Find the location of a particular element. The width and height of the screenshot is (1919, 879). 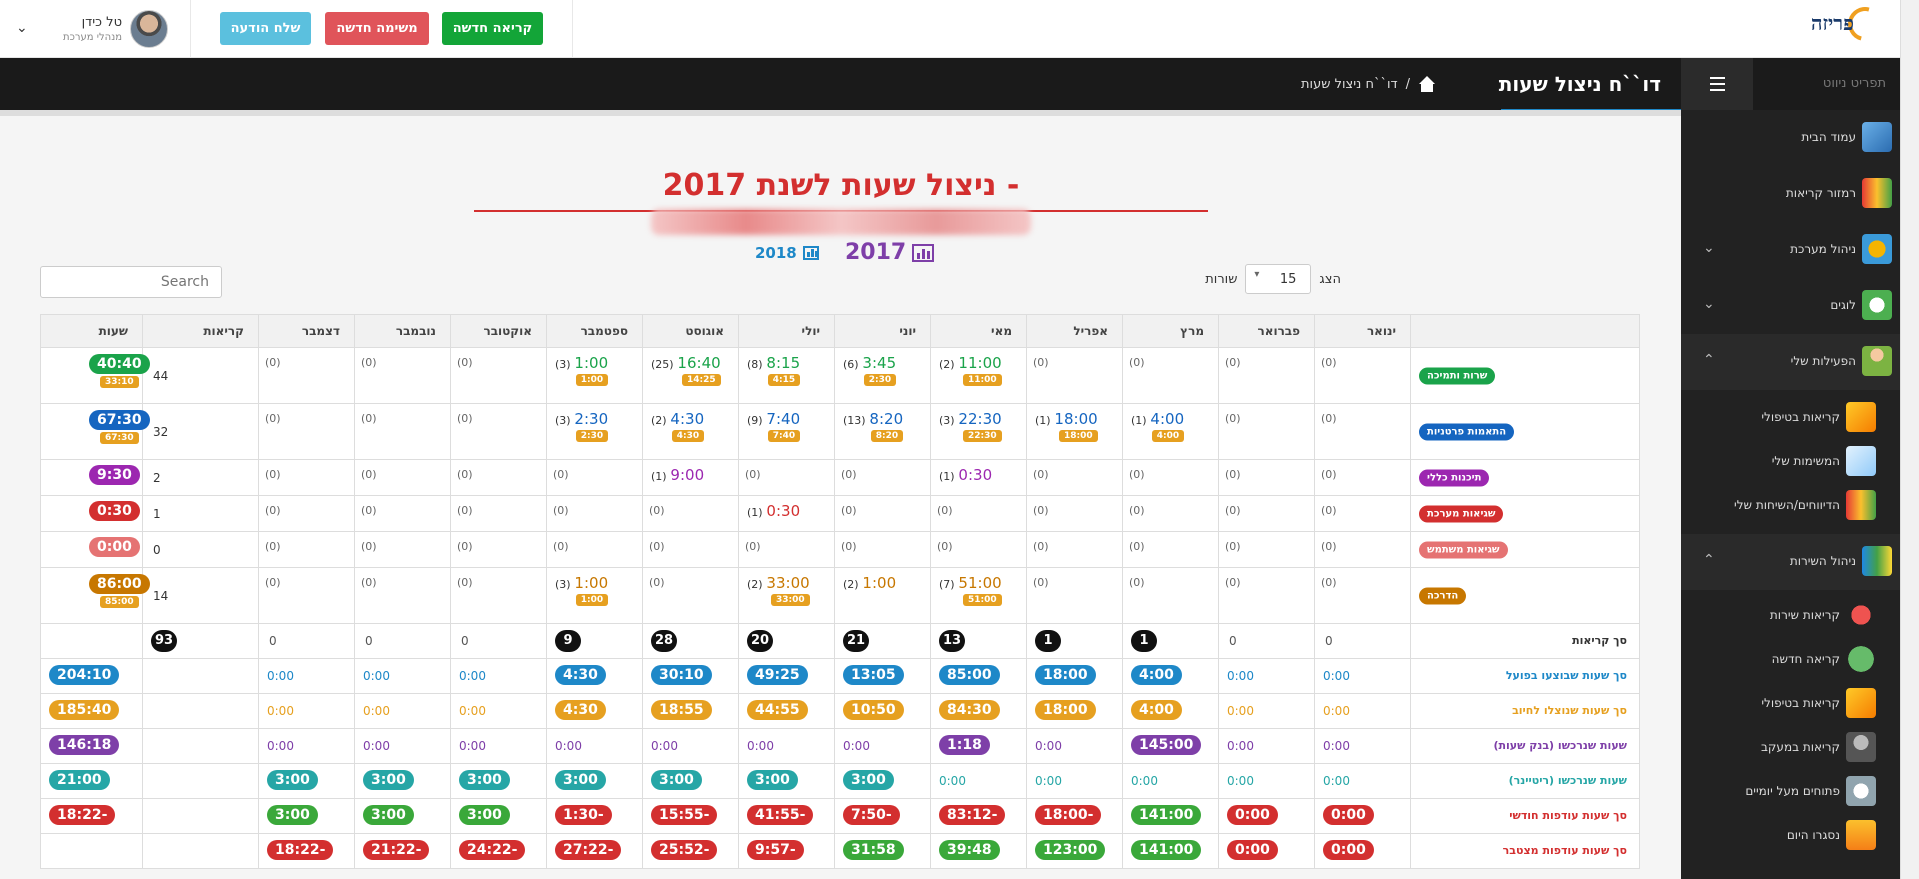

home-icon is located at coordinates (1427, 84).